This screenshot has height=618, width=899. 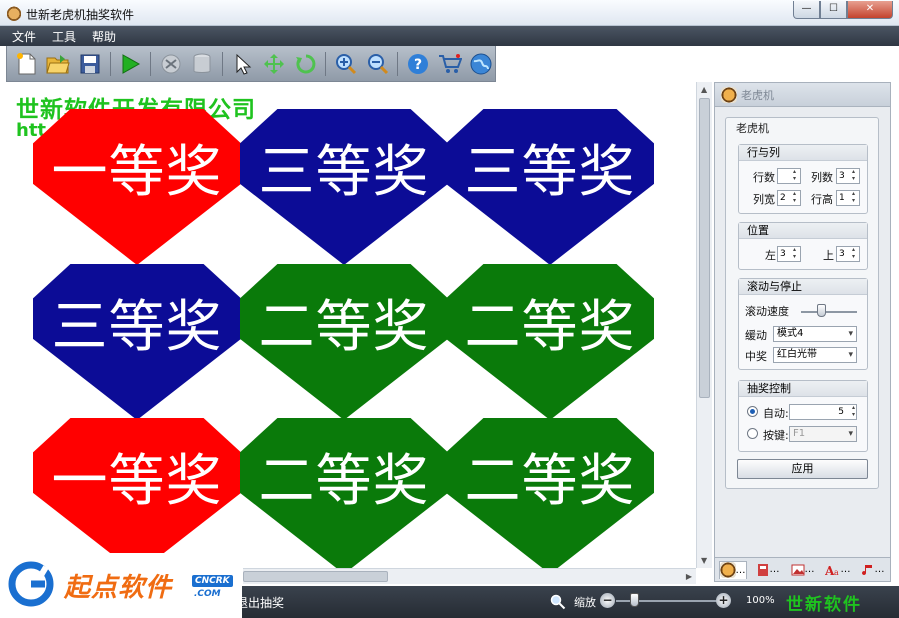 I want to click on prize-label: 一等奖, so click(x=137, y=481).